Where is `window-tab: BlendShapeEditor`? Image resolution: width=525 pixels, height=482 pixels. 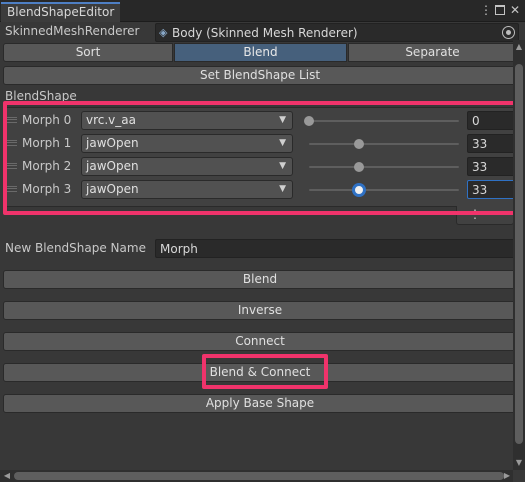
window-tab: BlendShapeEditor is located at coordinates (60, 12).